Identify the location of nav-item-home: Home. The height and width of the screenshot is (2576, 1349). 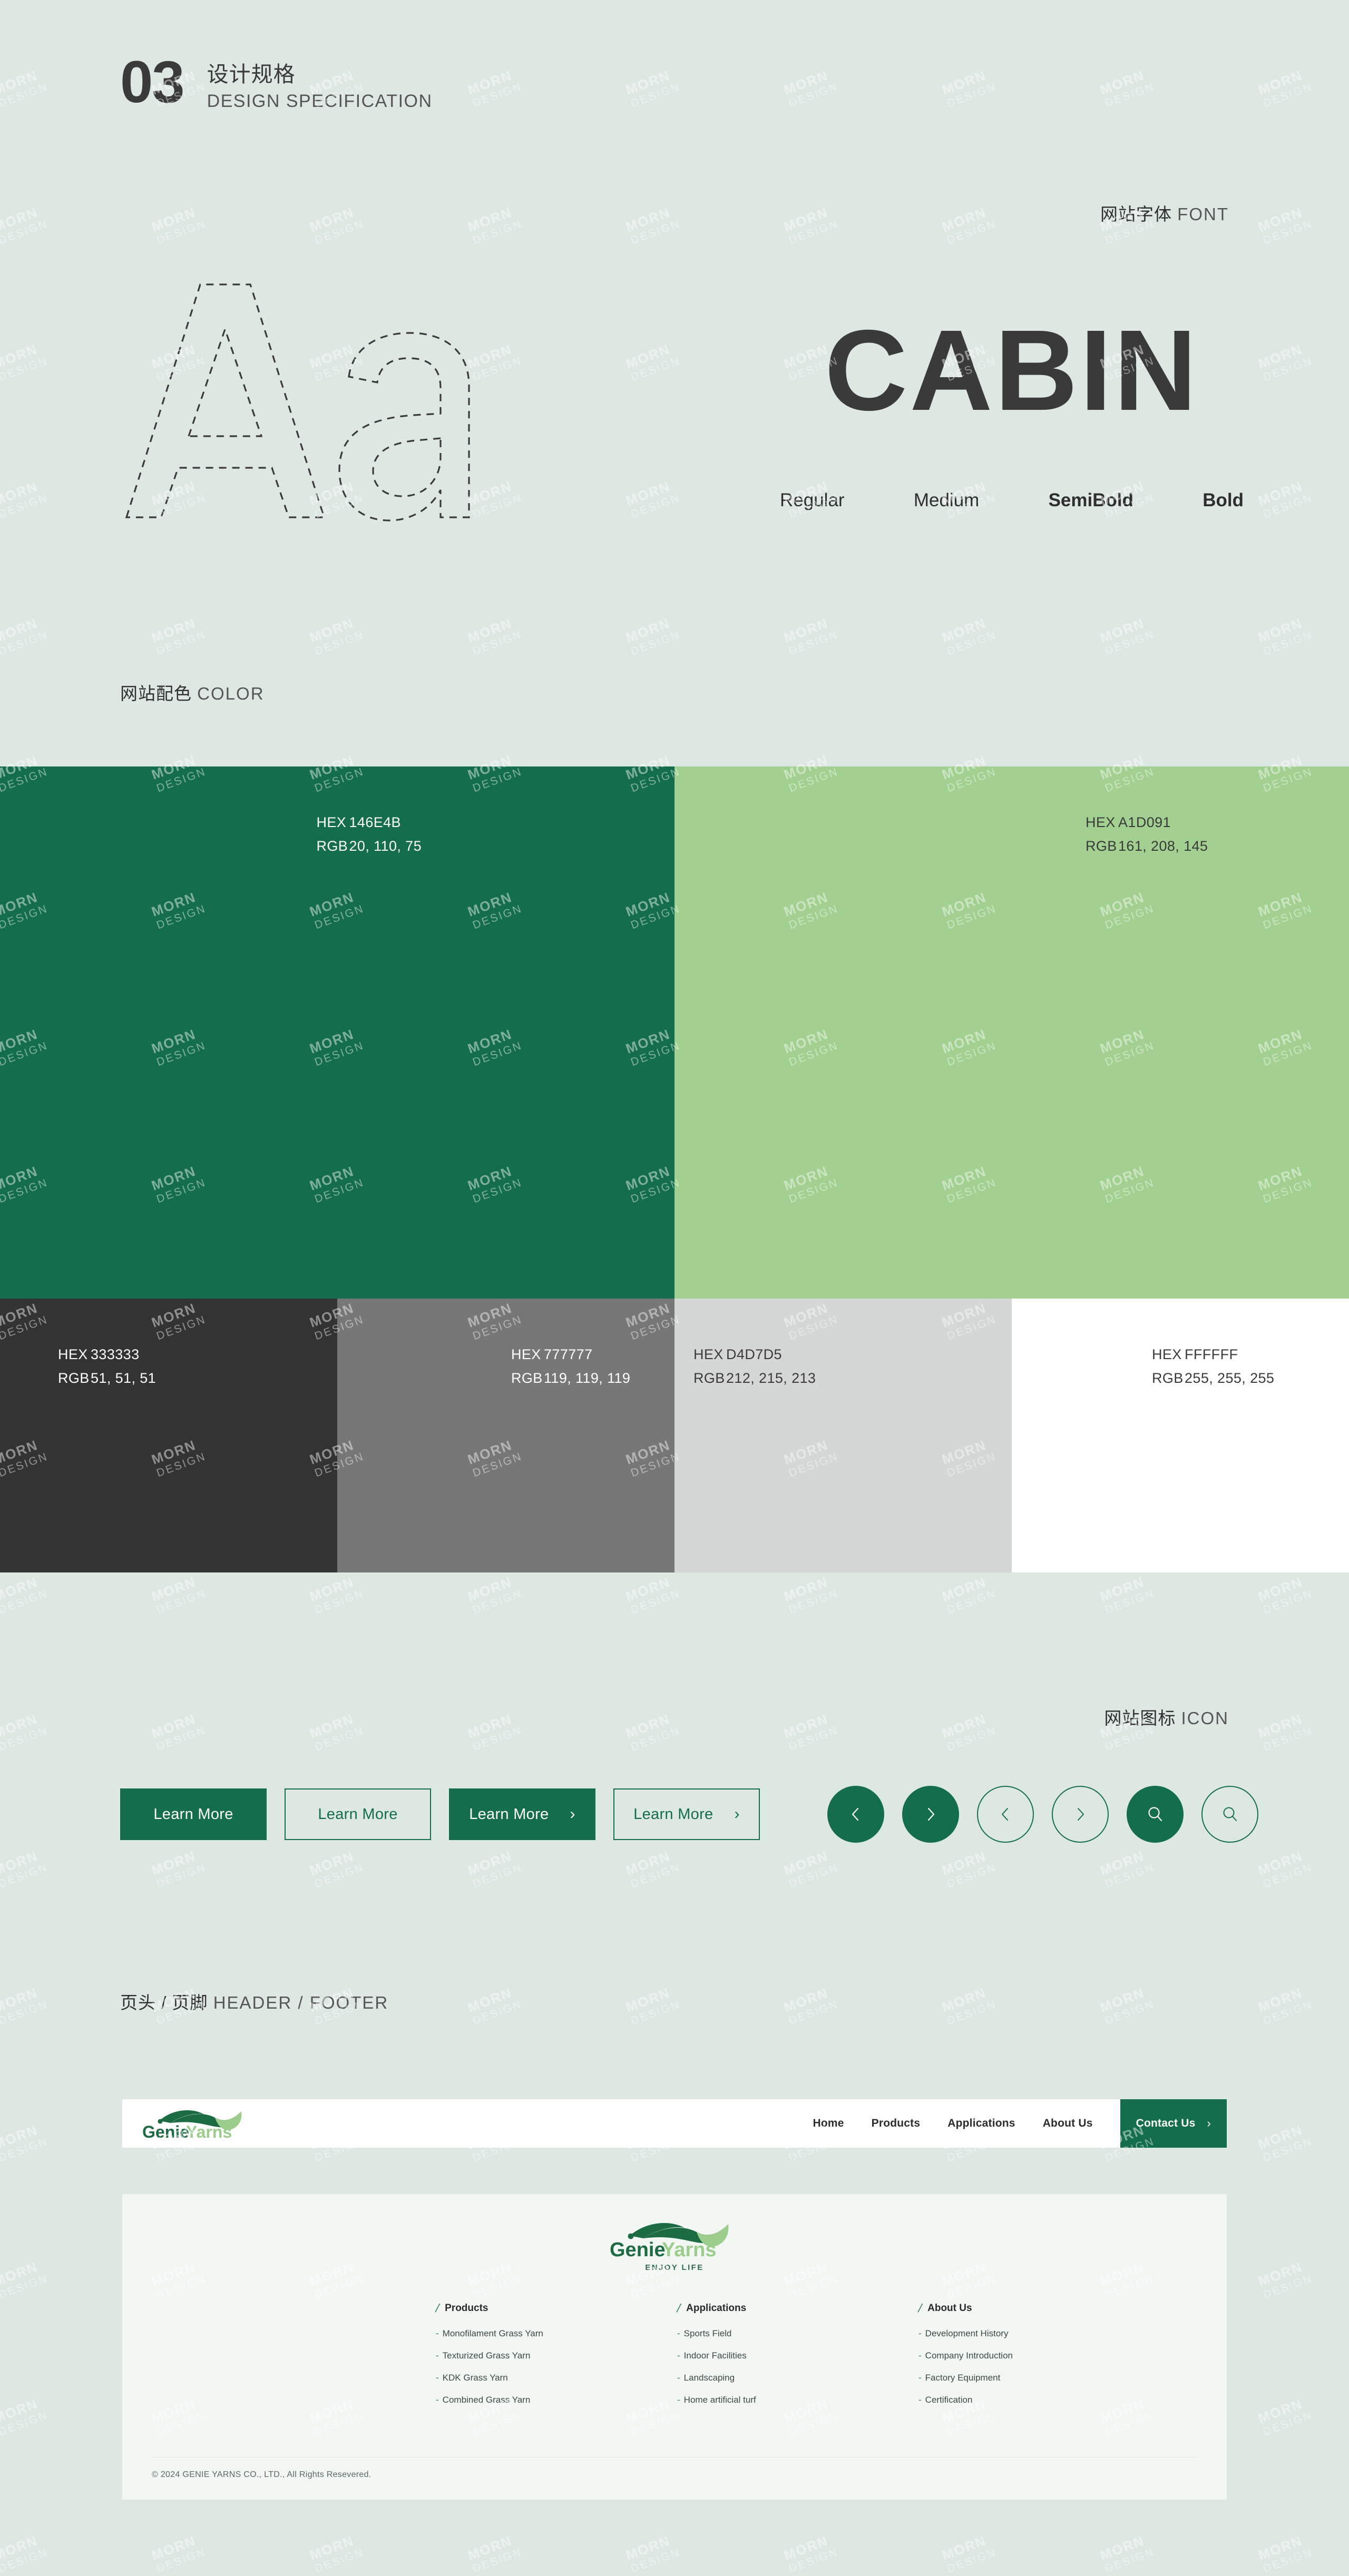
(828, 2123).